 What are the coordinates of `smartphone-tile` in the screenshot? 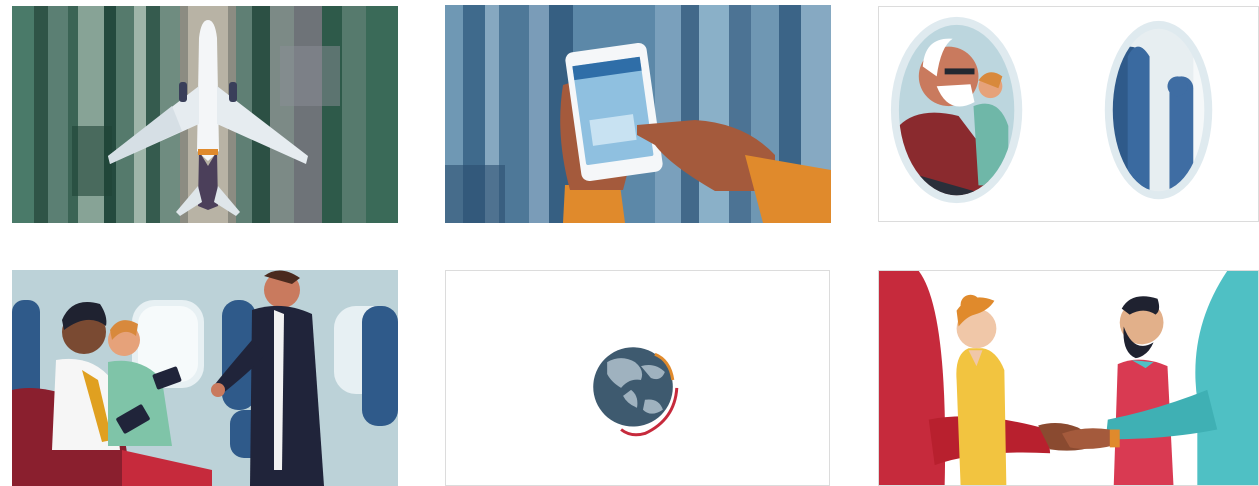 It's located at (638, 114).